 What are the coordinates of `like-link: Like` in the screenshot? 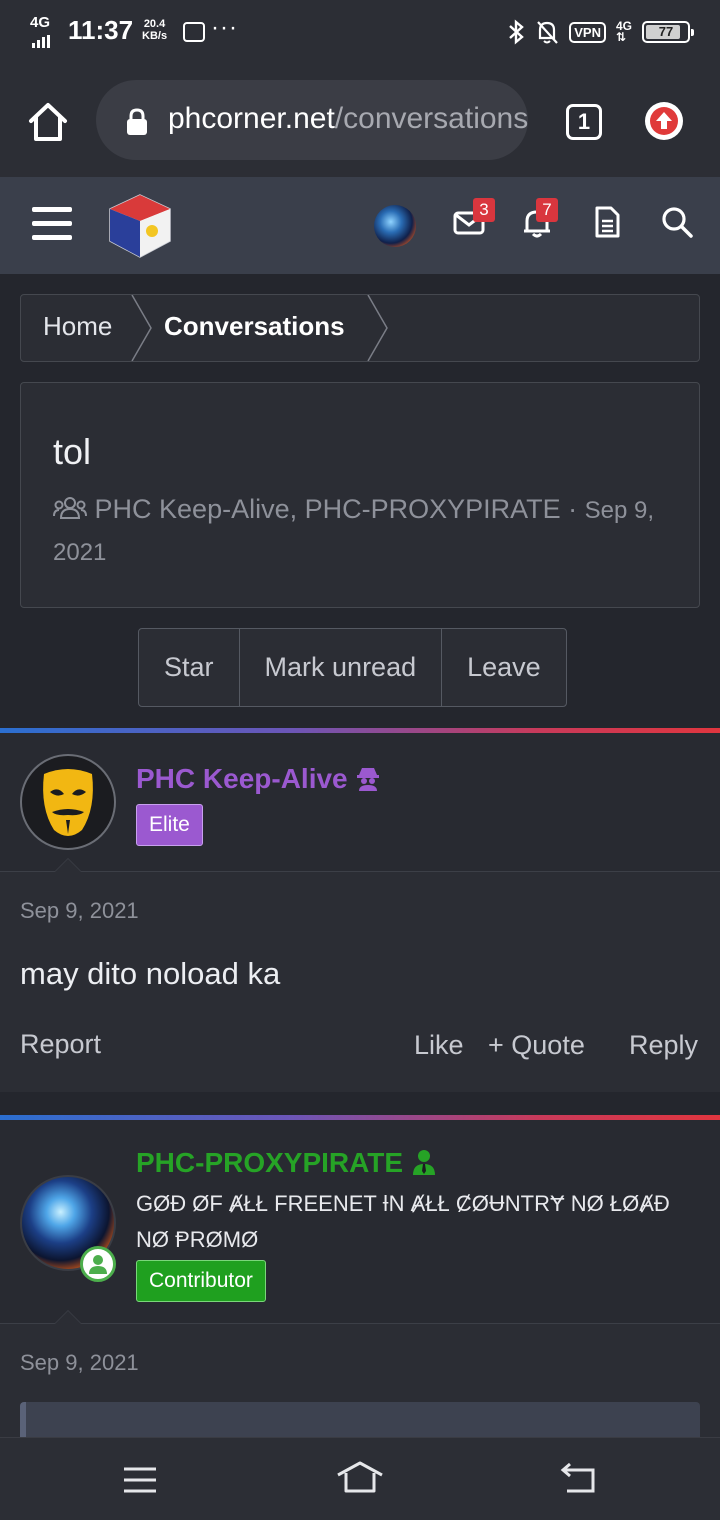 It's located at (439, 1045).